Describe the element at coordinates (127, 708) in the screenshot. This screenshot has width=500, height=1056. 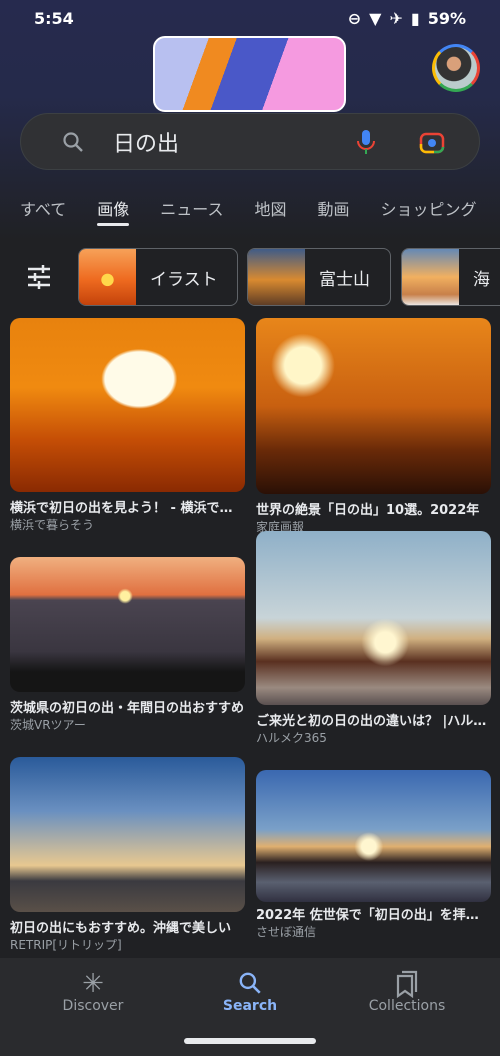
I see `result-title: 茨城県の初日の出・年間日の出おすすめ` at that location.